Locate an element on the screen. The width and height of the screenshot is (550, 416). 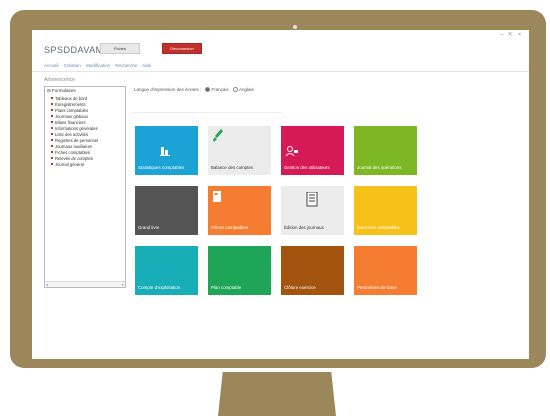
tree-title: Arborescence is located at coordinates (59, 80).